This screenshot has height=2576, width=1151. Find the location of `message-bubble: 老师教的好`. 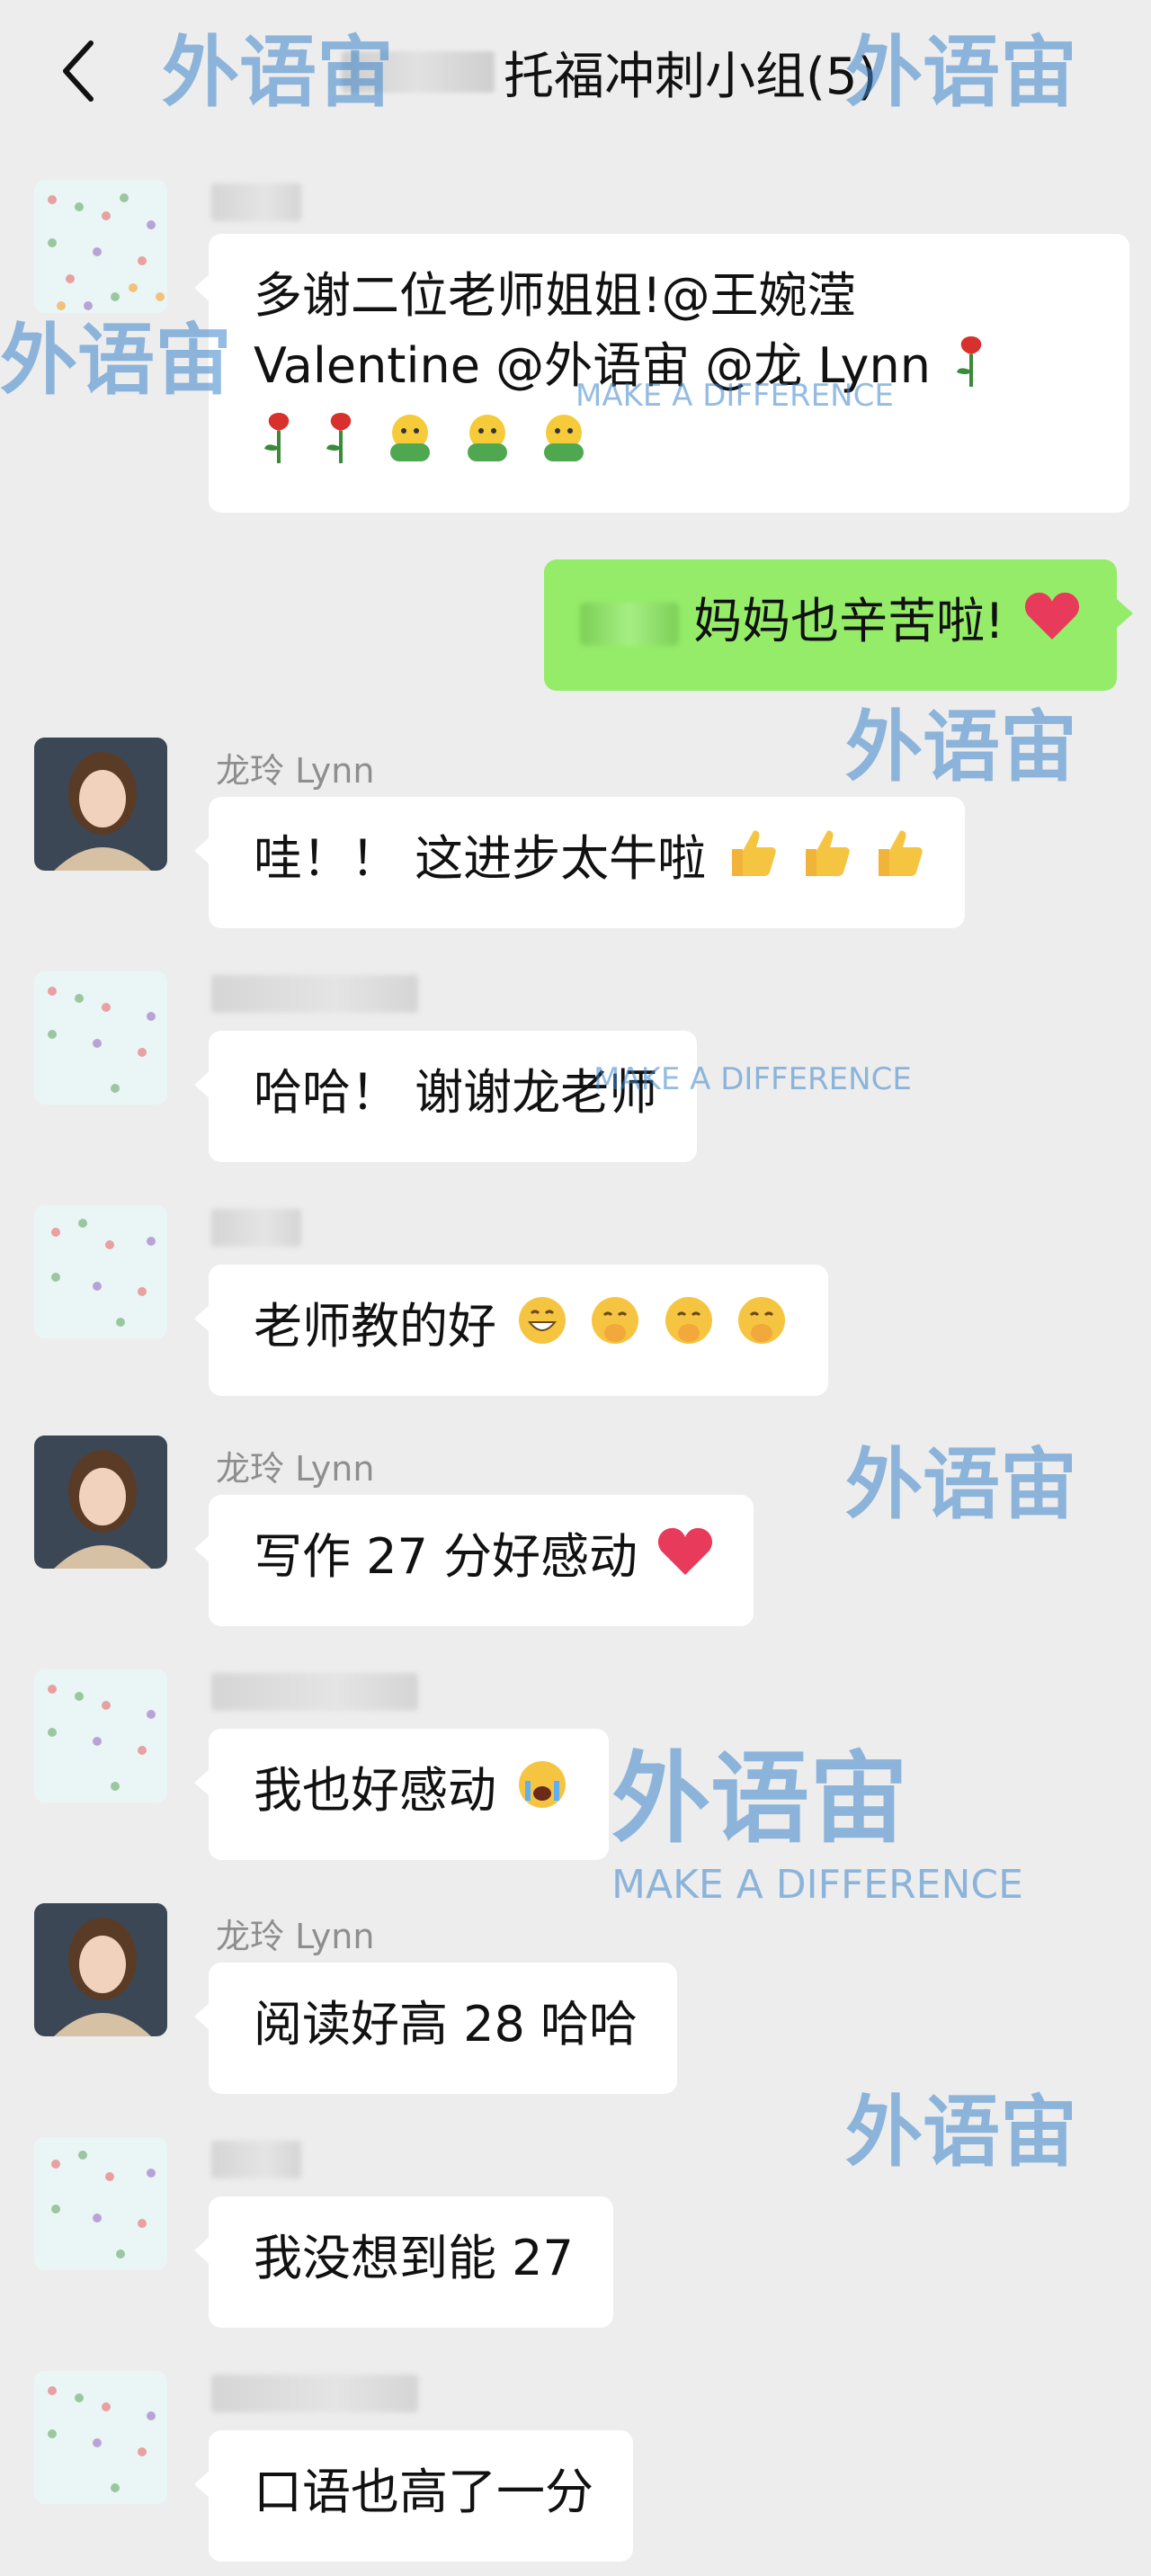

message-bubble: 老师教的好 is located at coordinates (511, 1330).